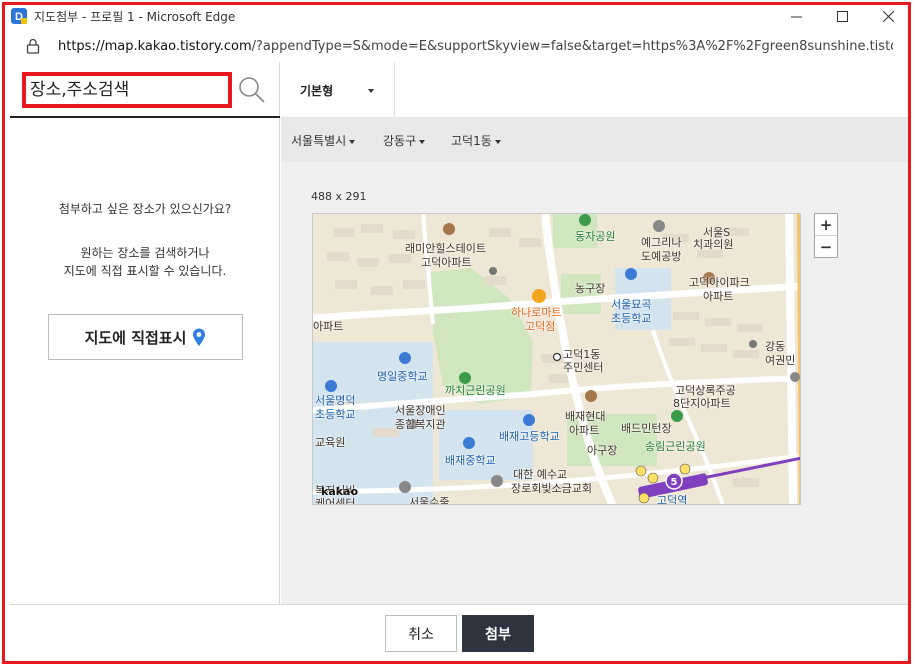  I want to click on hint-line-1: 원하는 장소를 검색하거나, so click(145, 253).